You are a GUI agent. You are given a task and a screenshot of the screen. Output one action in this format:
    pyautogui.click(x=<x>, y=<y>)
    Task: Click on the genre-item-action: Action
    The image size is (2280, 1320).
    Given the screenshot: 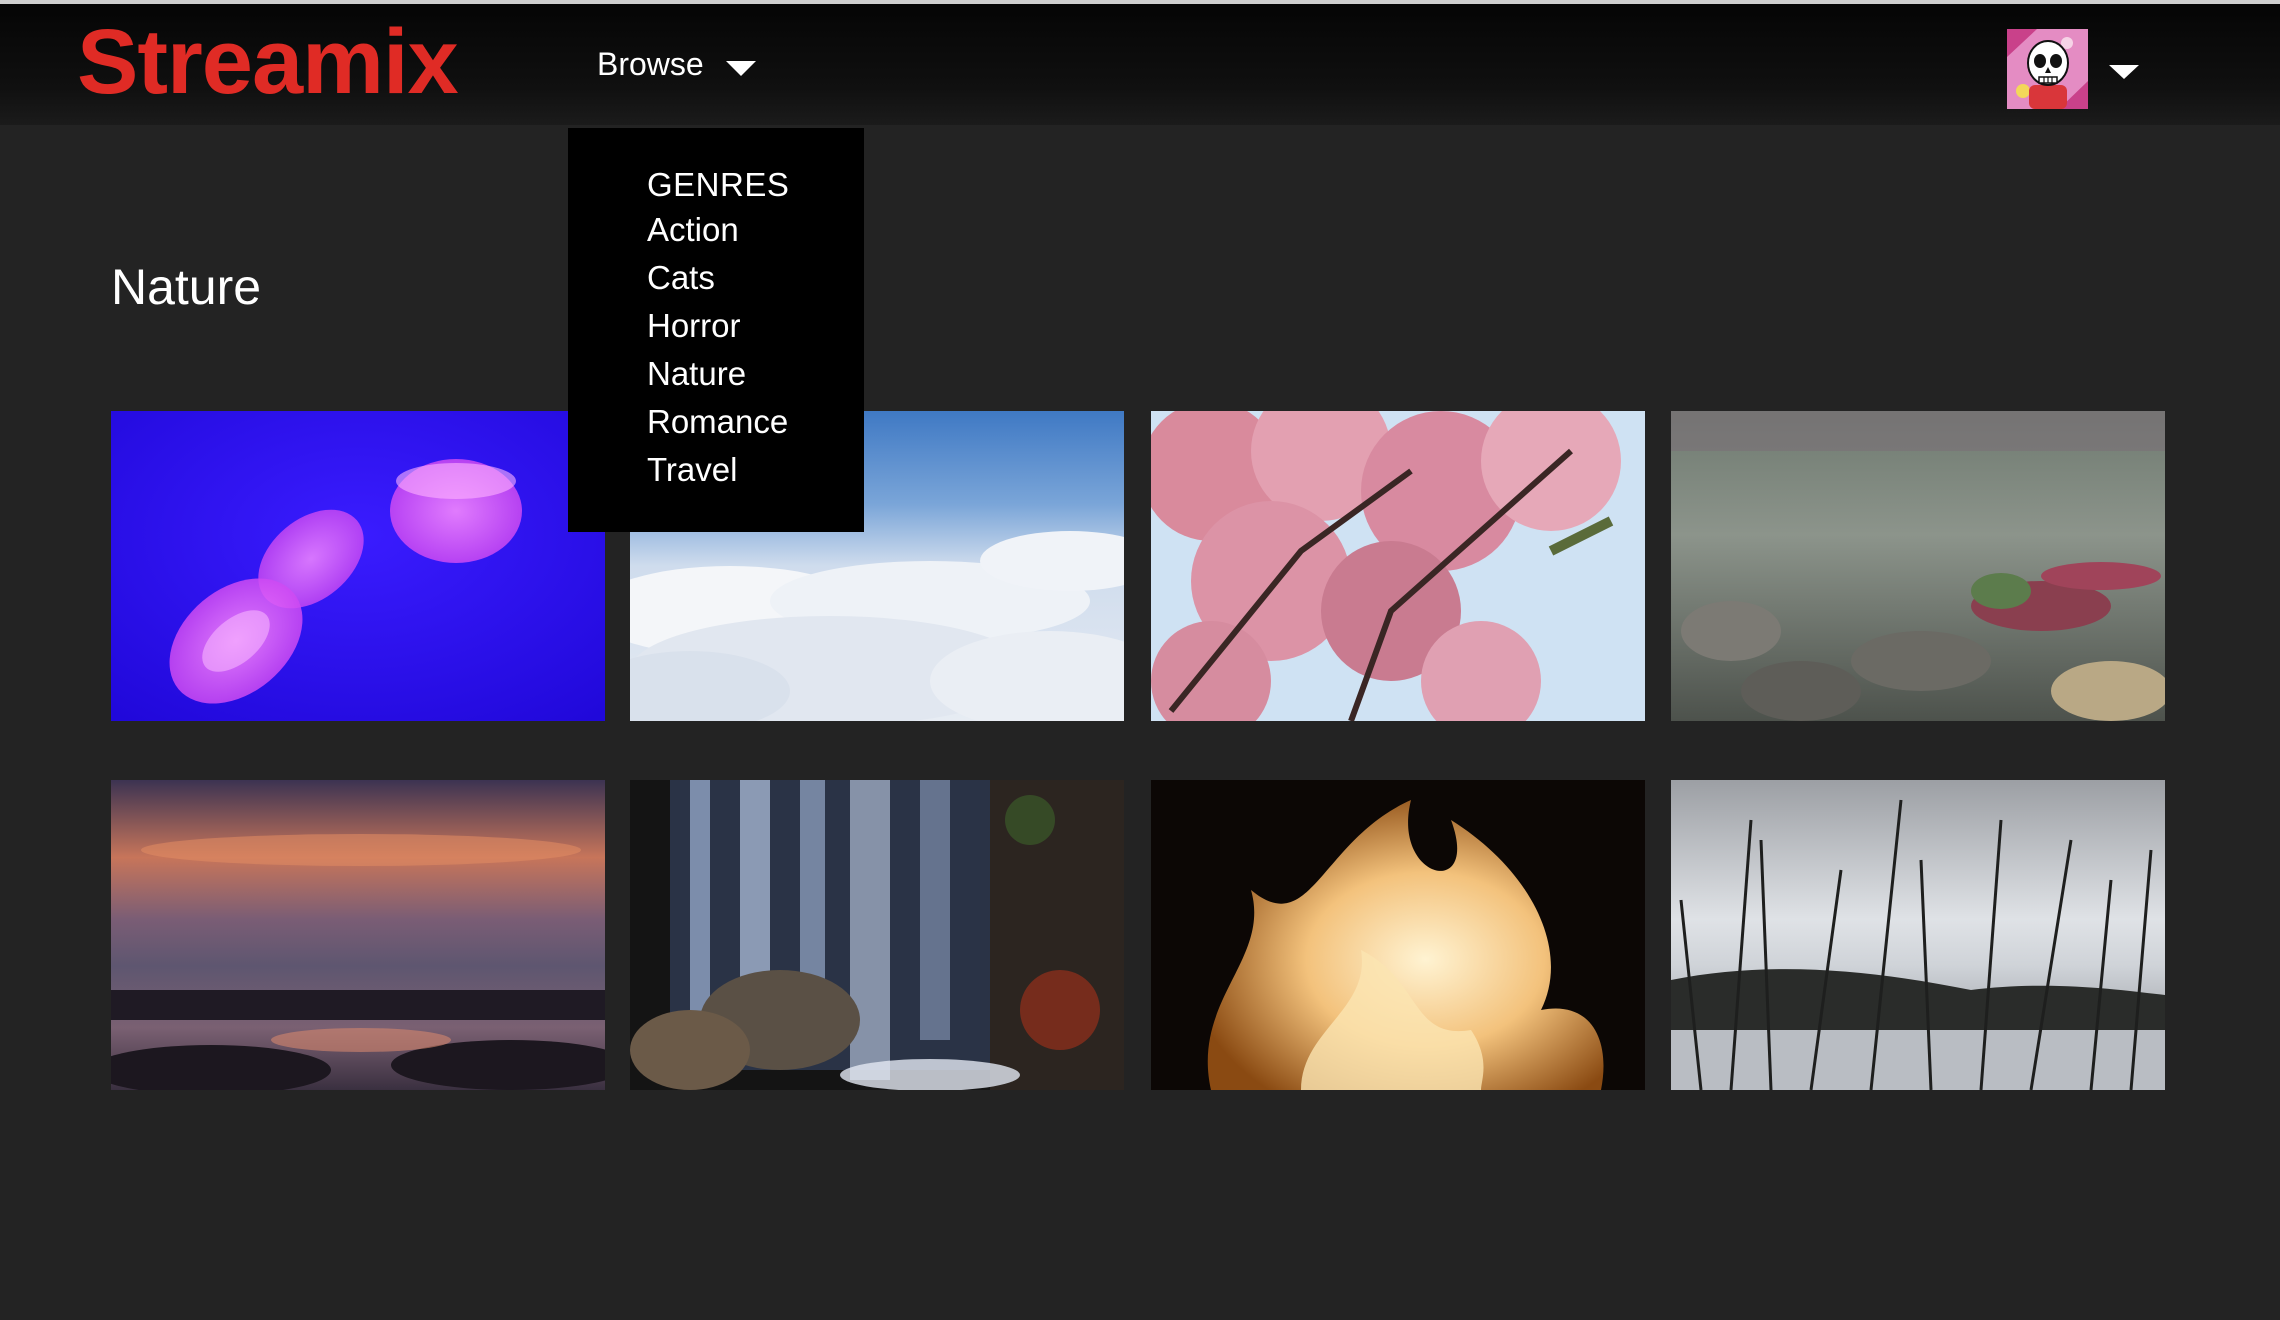 What is the action you would take?
    pyautogui.click(x=755, y=230)
    